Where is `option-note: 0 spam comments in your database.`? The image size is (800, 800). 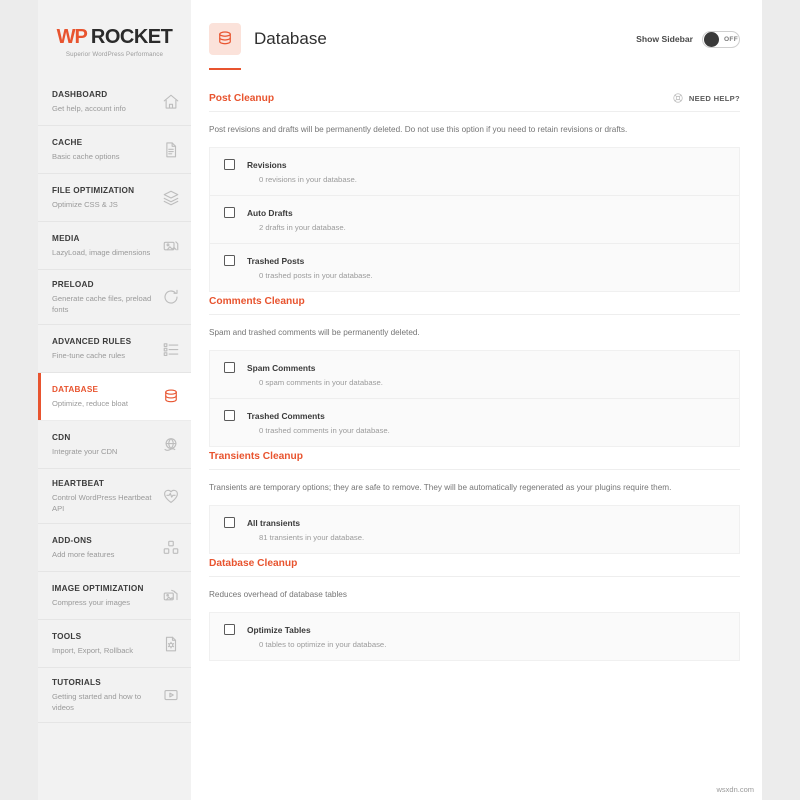
option-note: 0 spam comments in your database. is located at coordinates (321, 382).